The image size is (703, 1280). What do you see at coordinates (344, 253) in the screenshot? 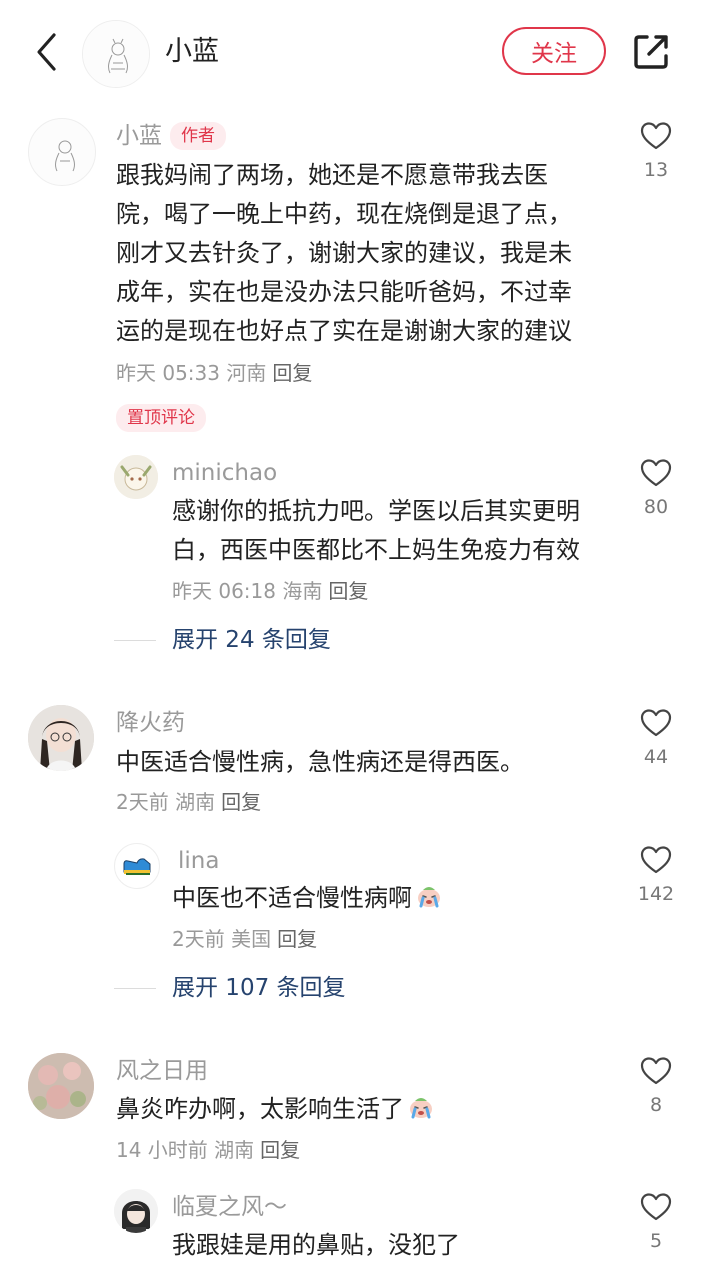
I see `comment-line: 刚才又去针灸了，谢谢大家的建议，我是未` at bounding box center [344, 253].